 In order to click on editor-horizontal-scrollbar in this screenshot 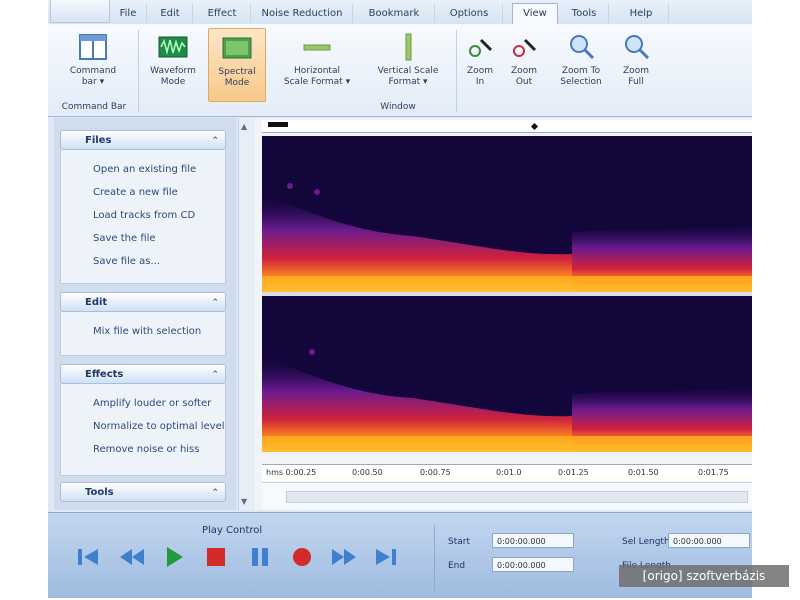, I will do `click(507, 495)`.